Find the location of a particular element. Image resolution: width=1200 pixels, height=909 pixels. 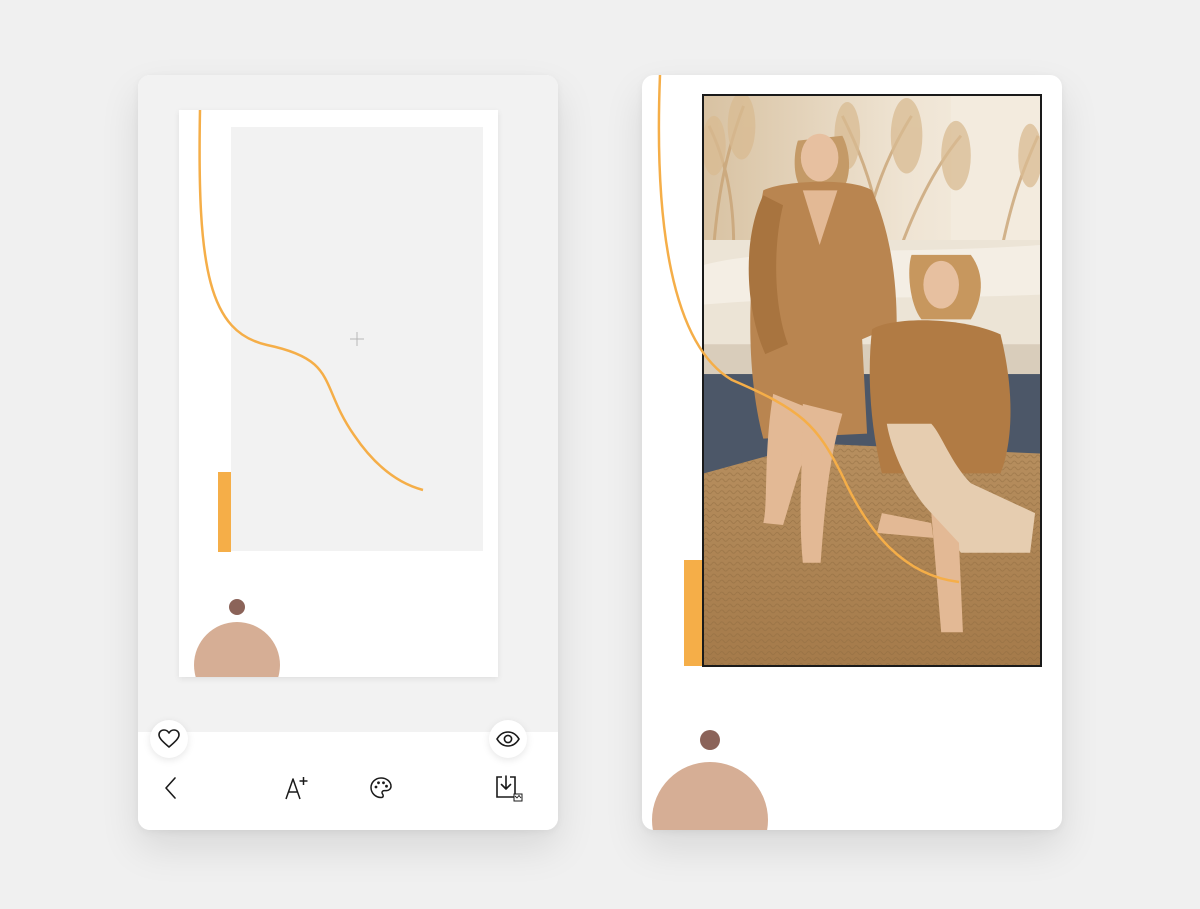

add-text-button is located at coordinates (296, 788).